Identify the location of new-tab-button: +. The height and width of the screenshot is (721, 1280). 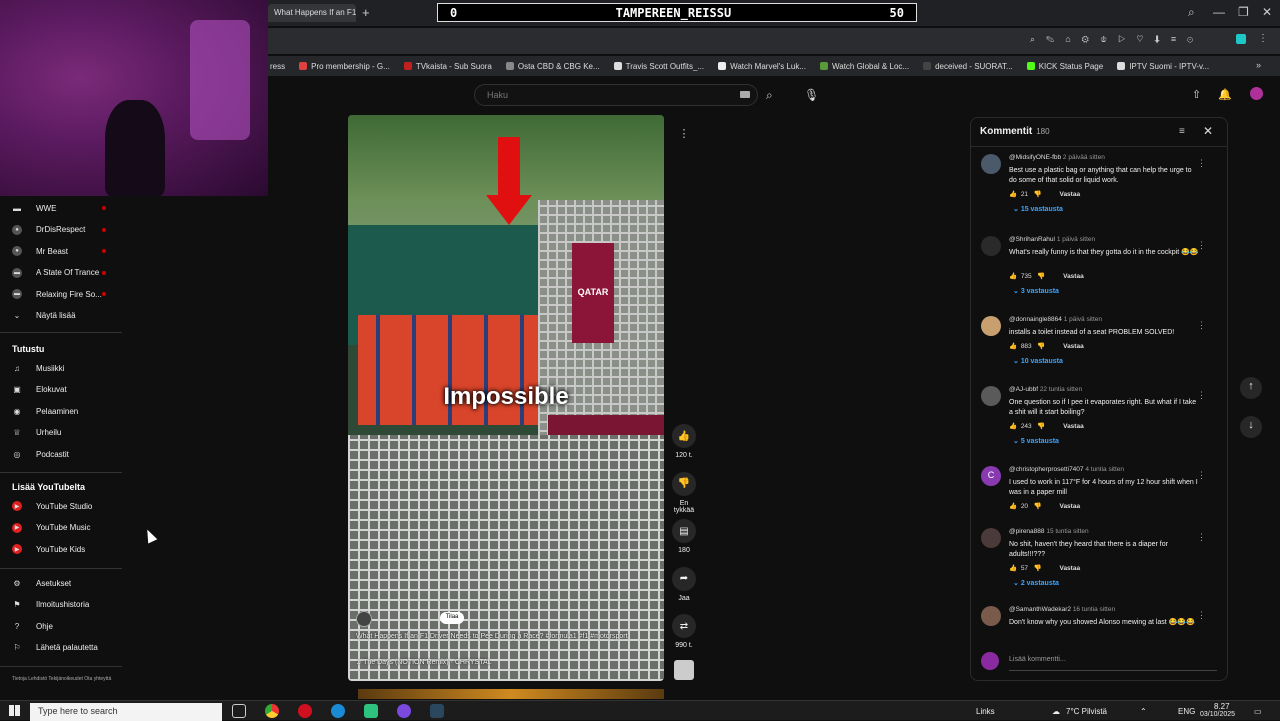
(366, 12).